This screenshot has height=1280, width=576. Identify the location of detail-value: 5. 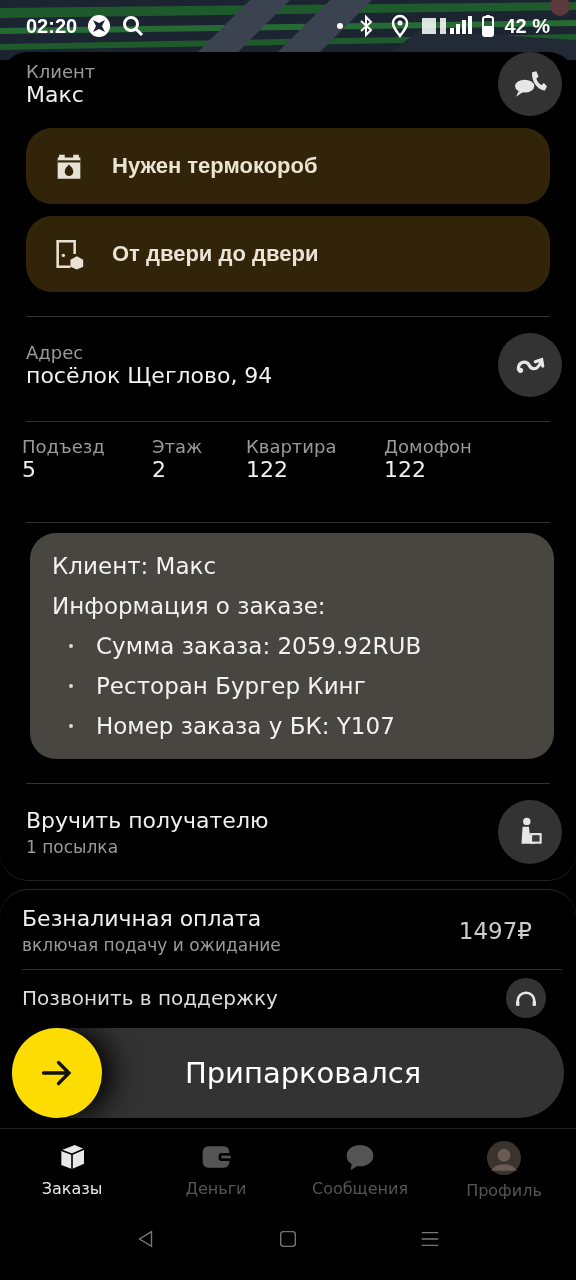
(29, 469).